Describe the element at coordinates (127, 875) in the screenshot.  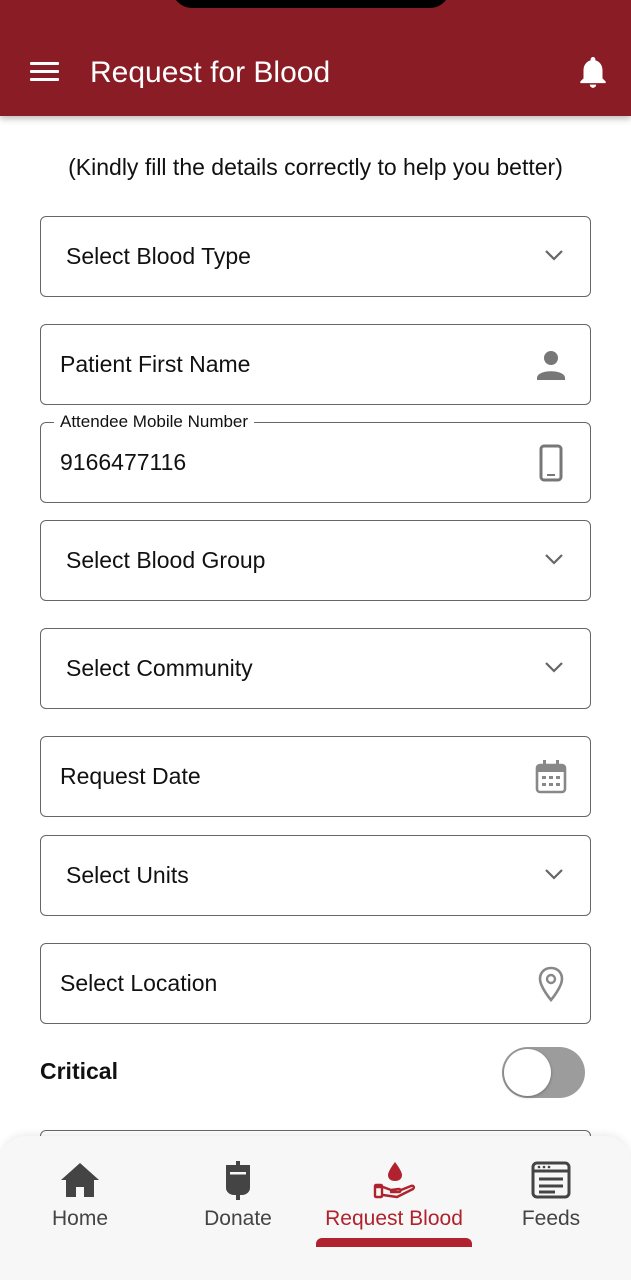
I see `units-placeholder: Select Units` at that location.